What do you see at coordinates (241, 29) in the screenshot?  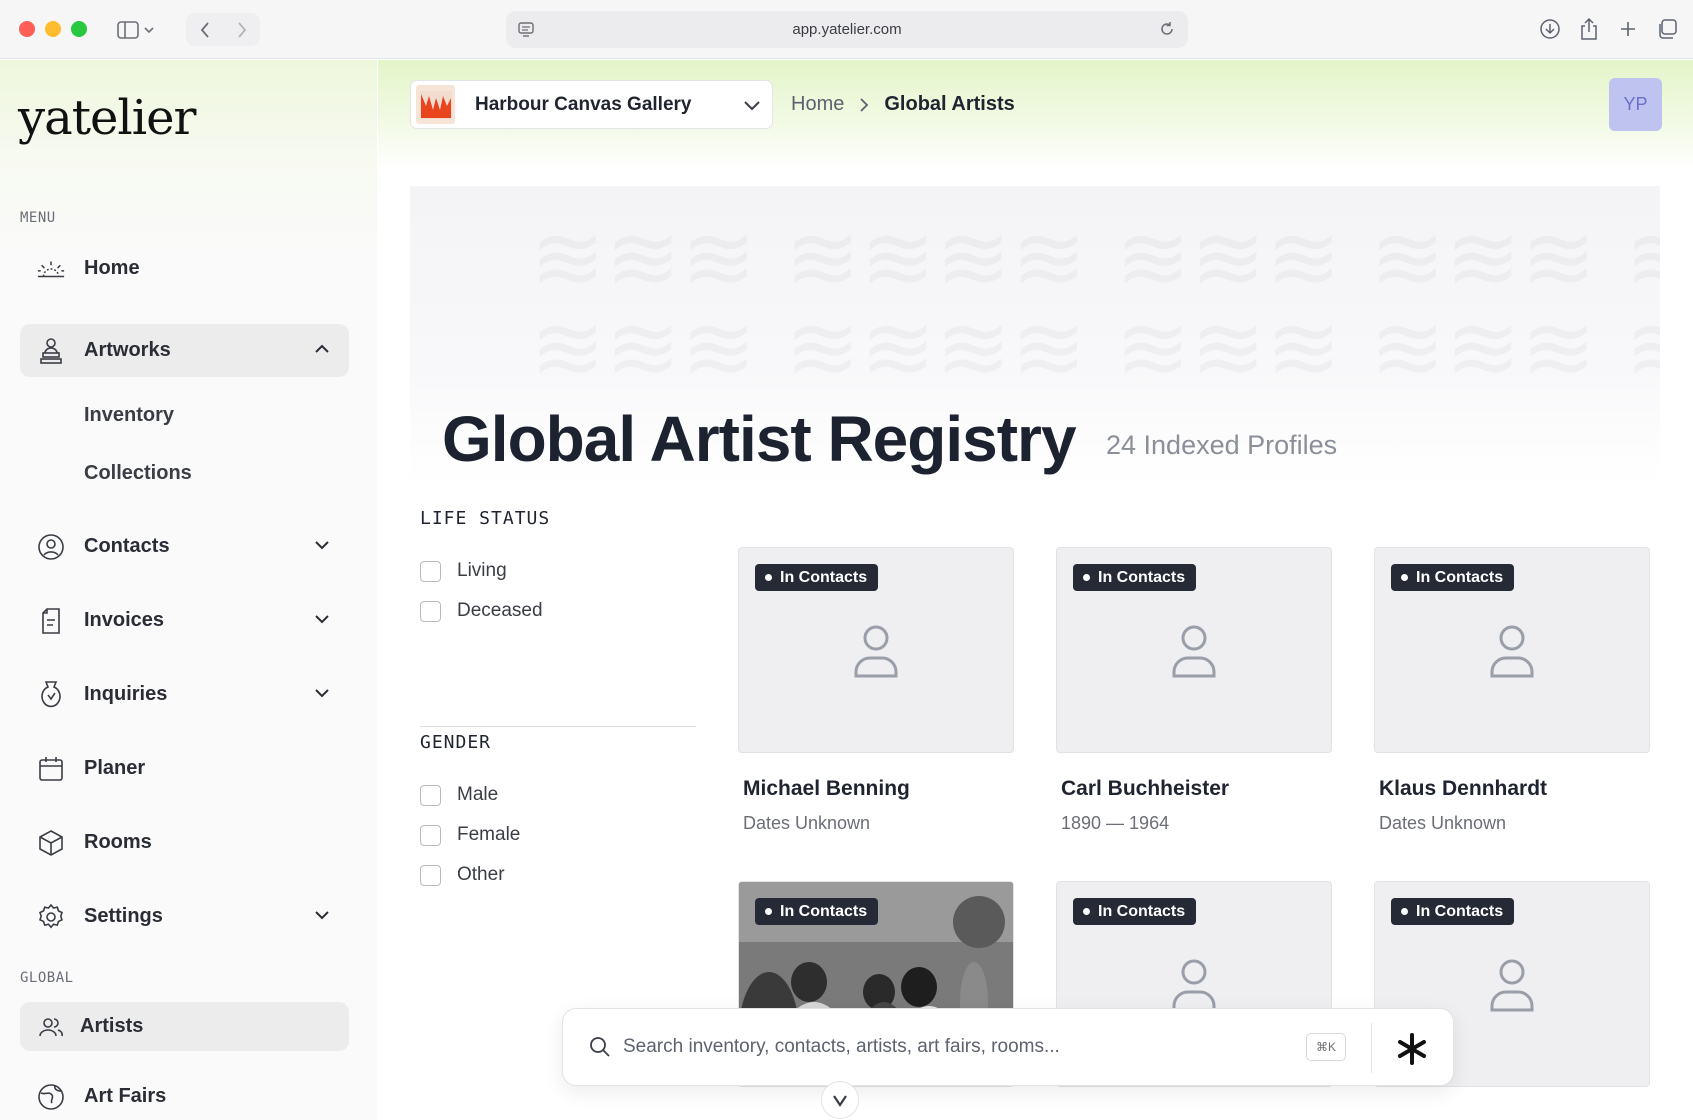 I see `forward-icon` at bounding box center [241, 29].